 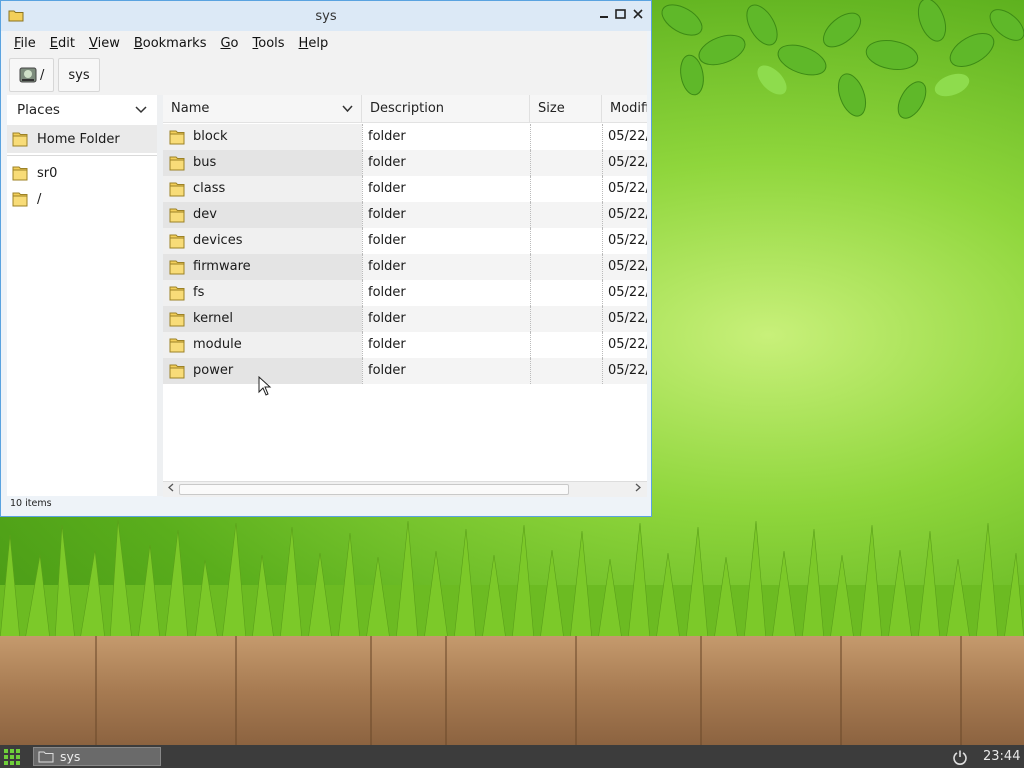 What do you see at coordinates (262, 345) in the screenshot?
I see `file-name-cell: module` at bounding box center [262, 345].